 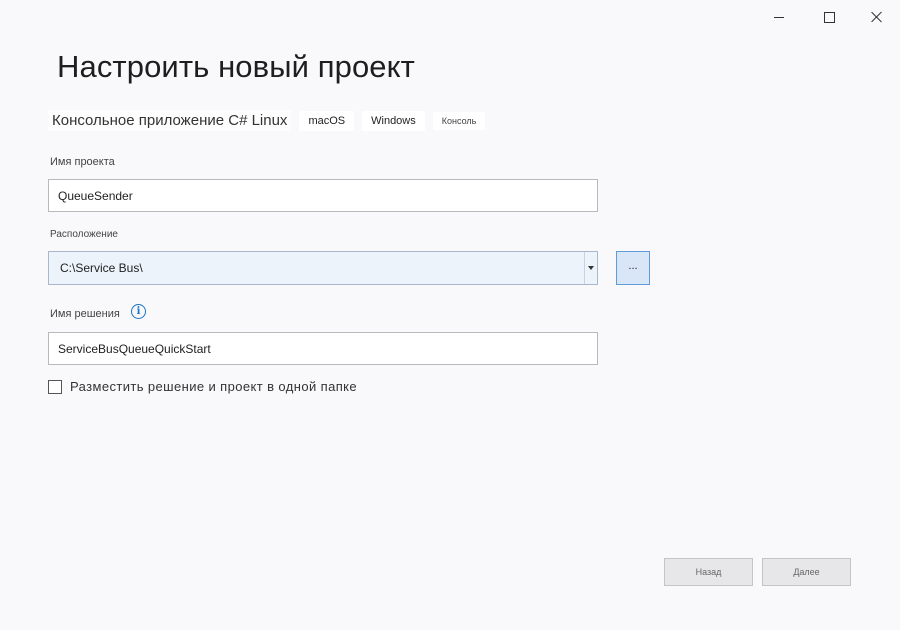 I want to click on back-button: Назад, so click(x=708, y=572).